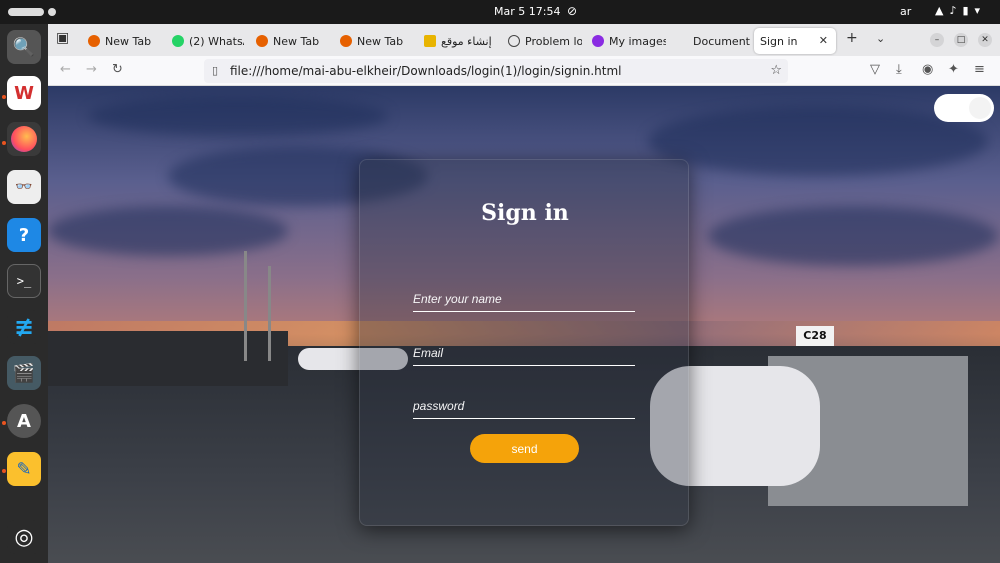  What do you see at coordinates (65, 69) in the screenshot?
I see `back-arrow-icon: ←` at bounding box center [65, 69].